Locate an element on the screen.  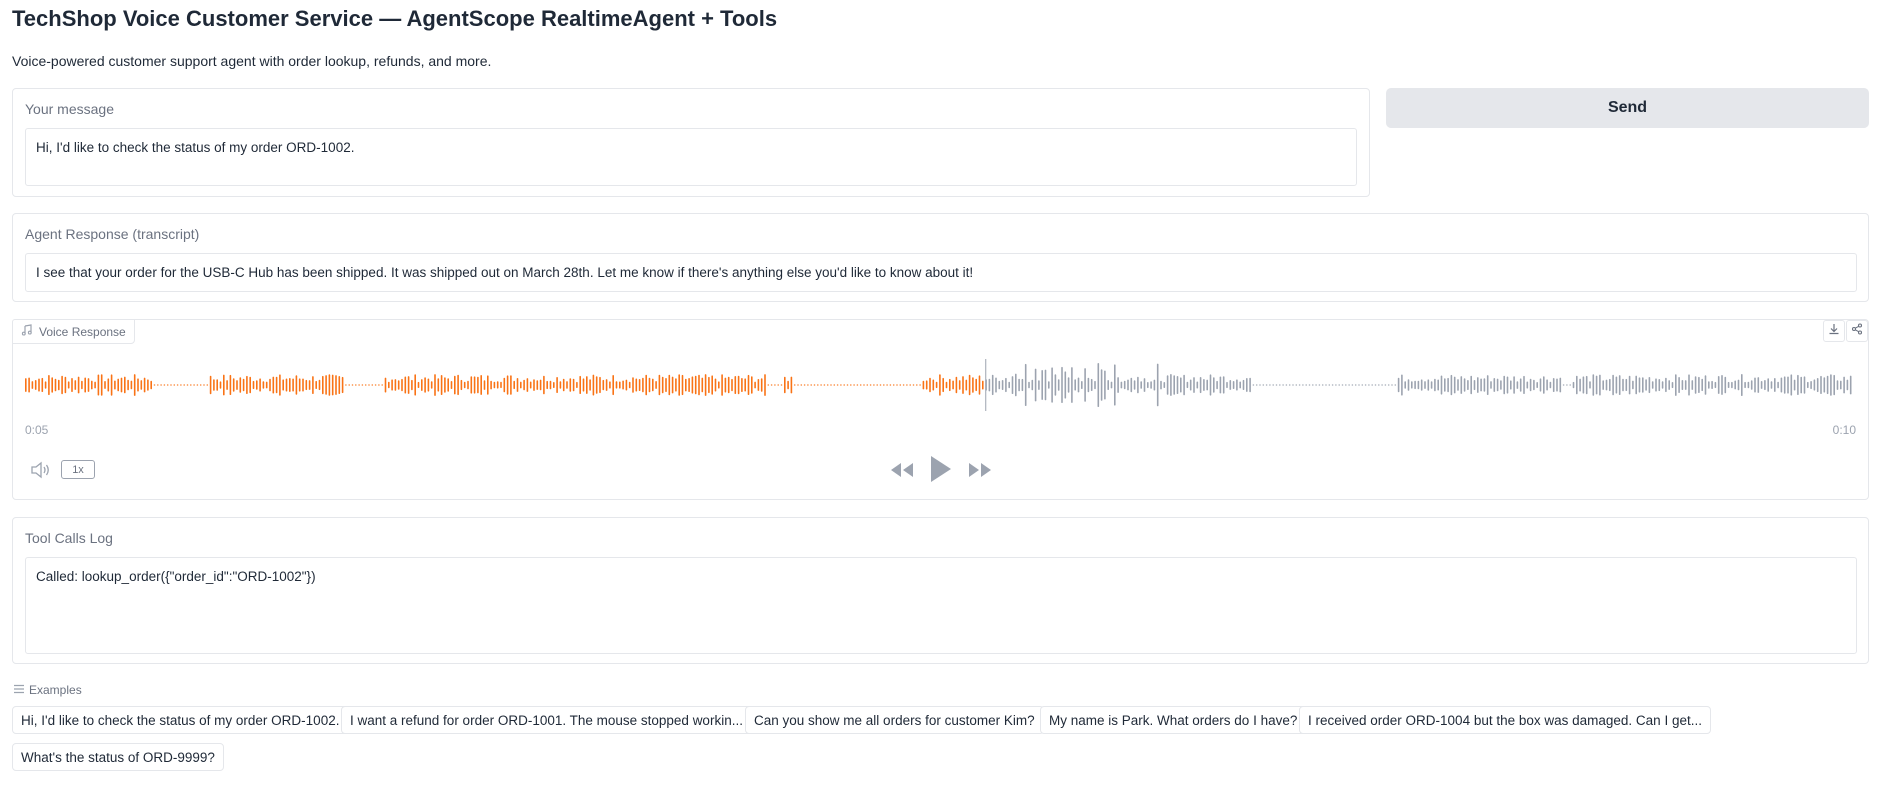
share-button is located at coordinates (1857, 331).